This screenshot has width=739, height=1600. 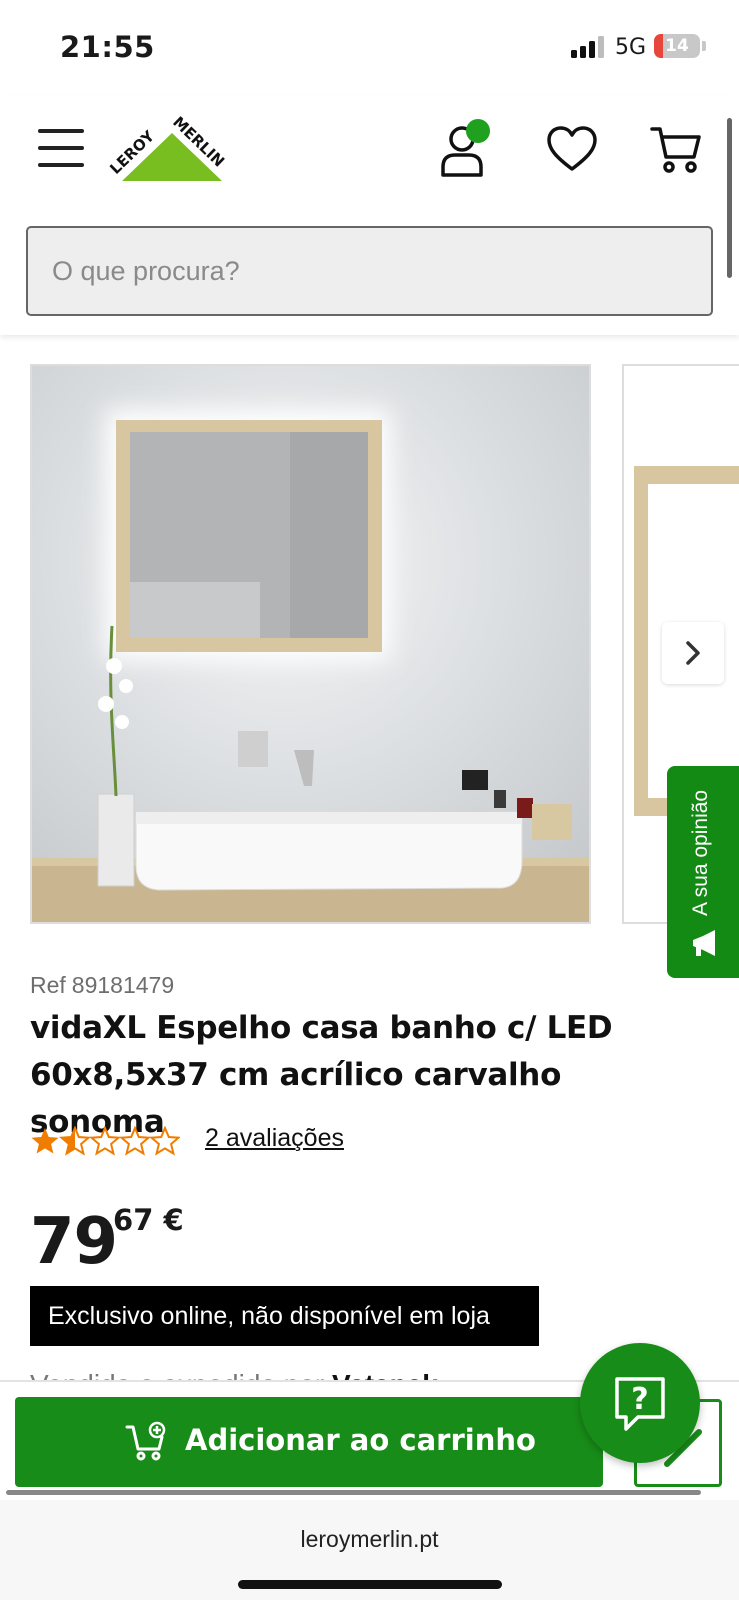 I want to click on status-bar: 21:55 5G 14, so click(x=369, y=47).